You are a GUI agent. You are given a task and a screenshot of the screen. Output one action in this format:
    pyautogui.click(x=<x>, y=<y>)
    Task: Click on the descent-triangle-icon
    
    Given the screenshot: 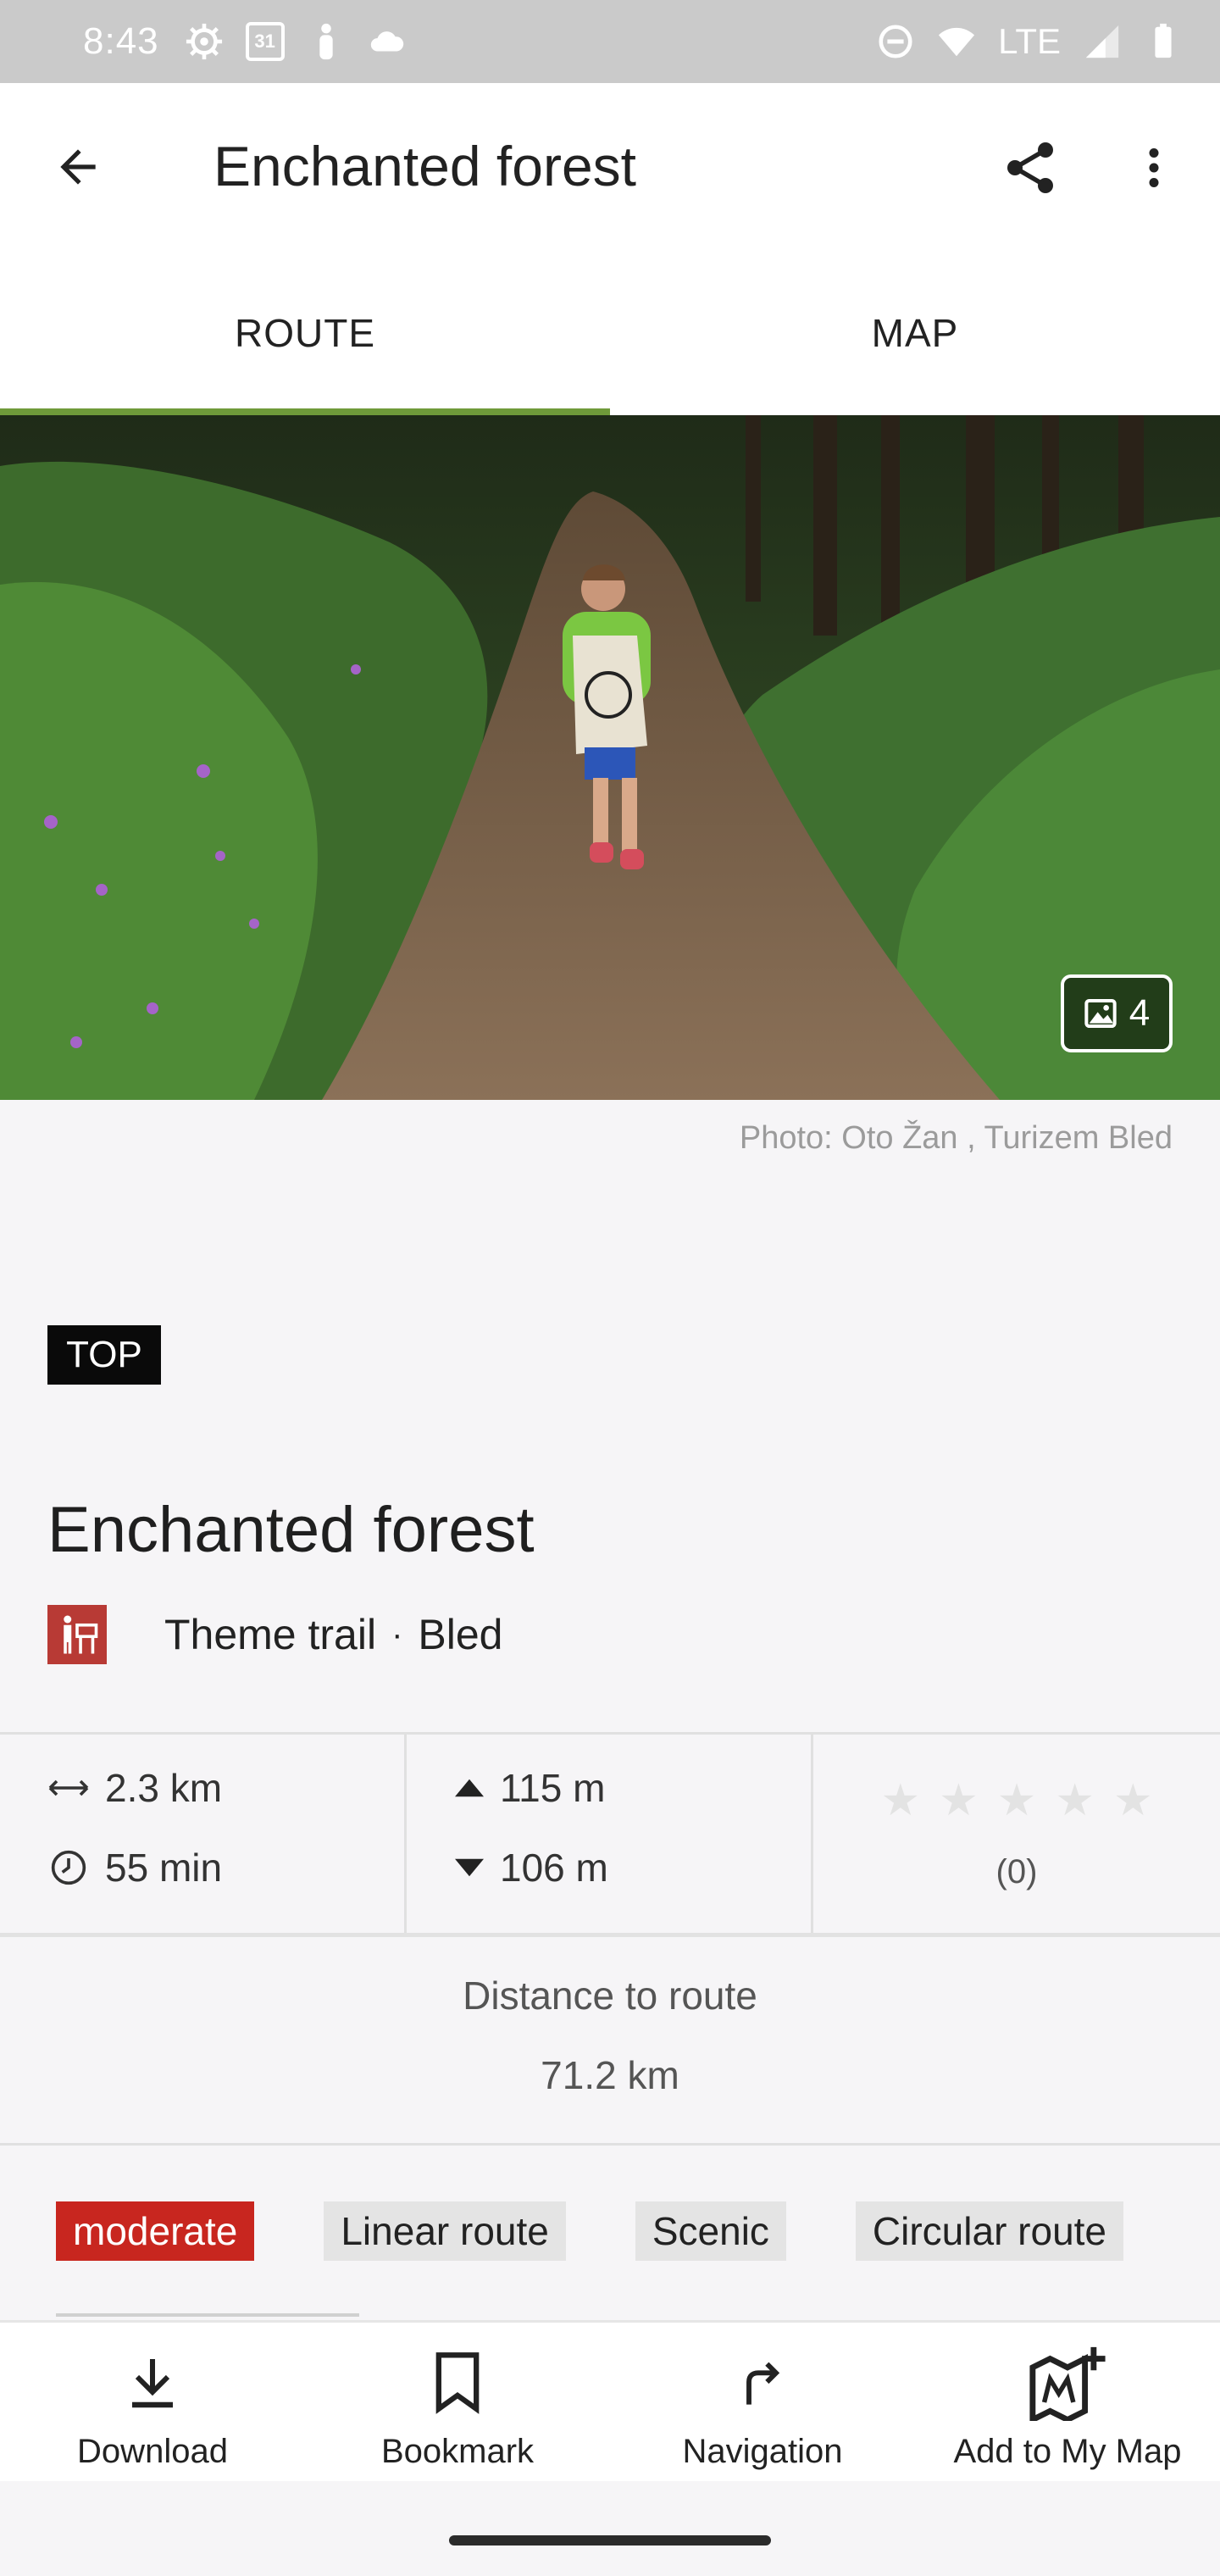 What is the action you would take?
    pyautogui.click(x=469, y=1867)
    